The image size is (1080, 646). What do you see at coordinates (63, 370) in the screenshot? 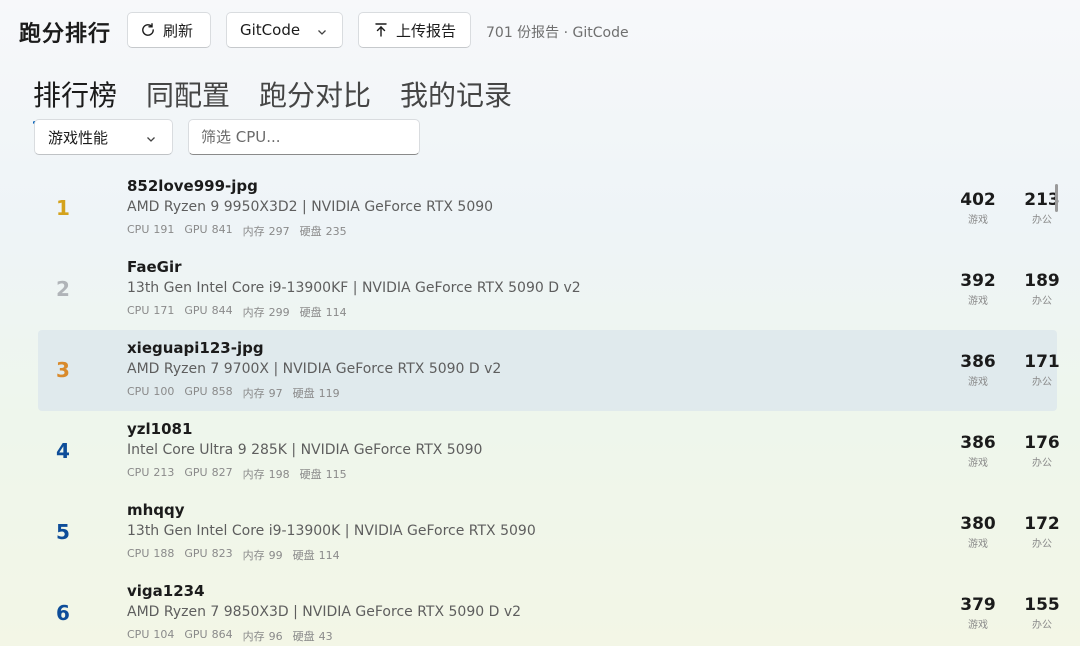
I see `rank-number: 3` at bounding box center [63, 370].